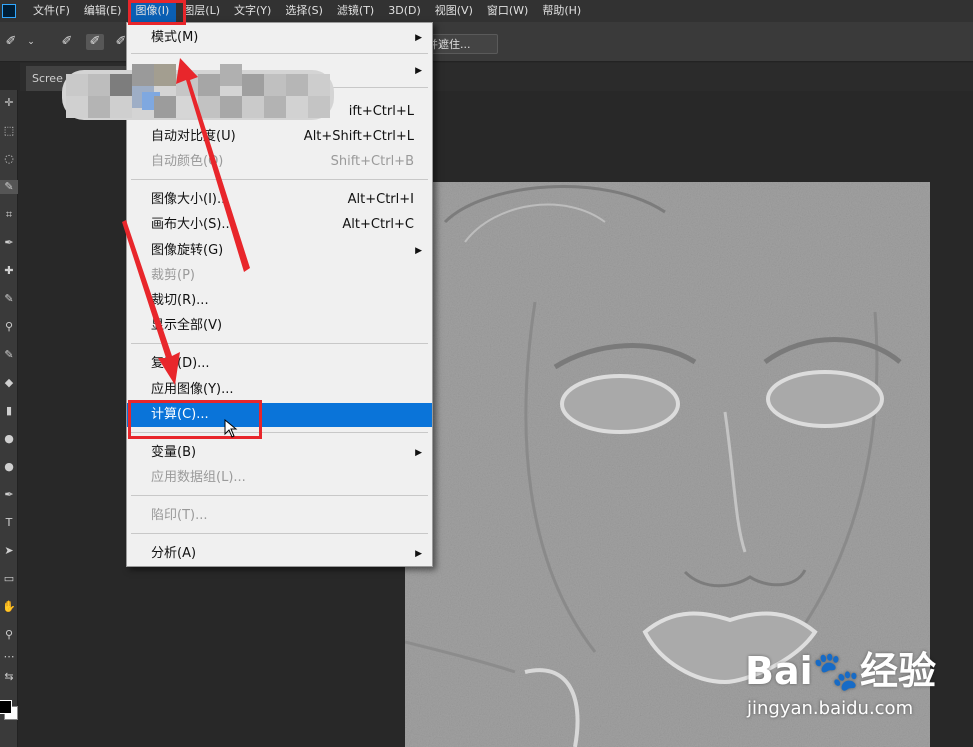  What do you see at coordinates (830, 708) in the screenshot?
I see `watermark-url: jingyan.baidu.com` at bounding box center [830, 708].